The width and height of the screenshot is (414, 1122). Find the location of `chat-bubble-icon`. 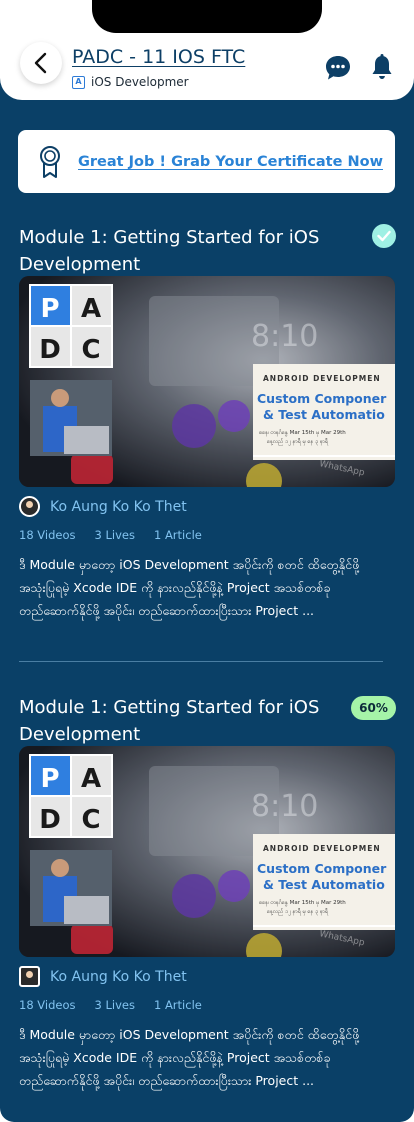

chat-bubble-icon is located at coordinates (338, 68).